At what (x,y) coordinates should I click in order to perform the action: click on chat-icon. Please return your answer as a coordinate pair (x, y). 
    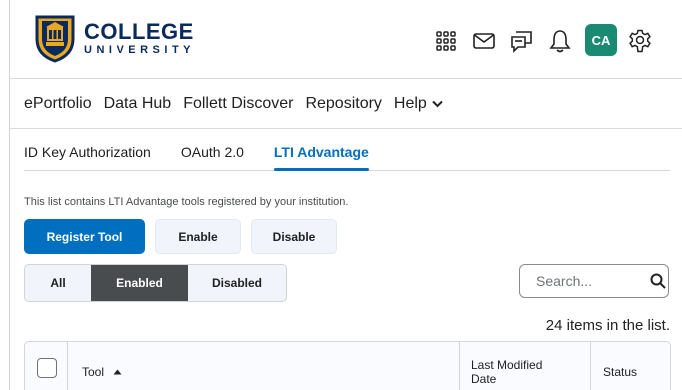
    Looking at the image, I should click on (522, 41).